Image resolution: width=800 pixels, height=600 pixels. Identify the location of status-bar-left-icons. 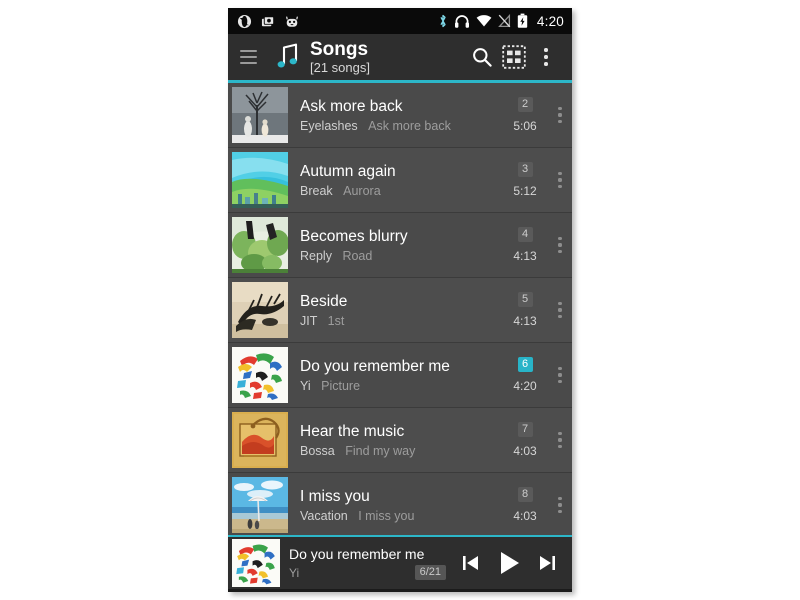
(268, 21).